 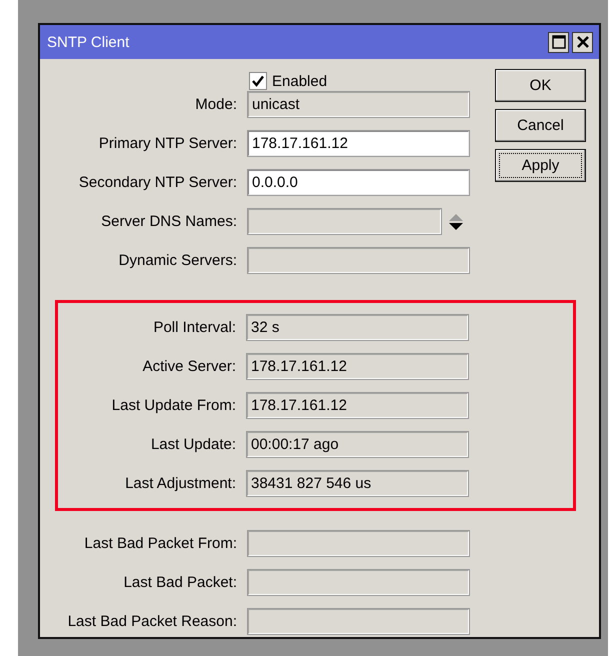 I want to click on field-label: Poll Interval:, so click(x=194, y=327).